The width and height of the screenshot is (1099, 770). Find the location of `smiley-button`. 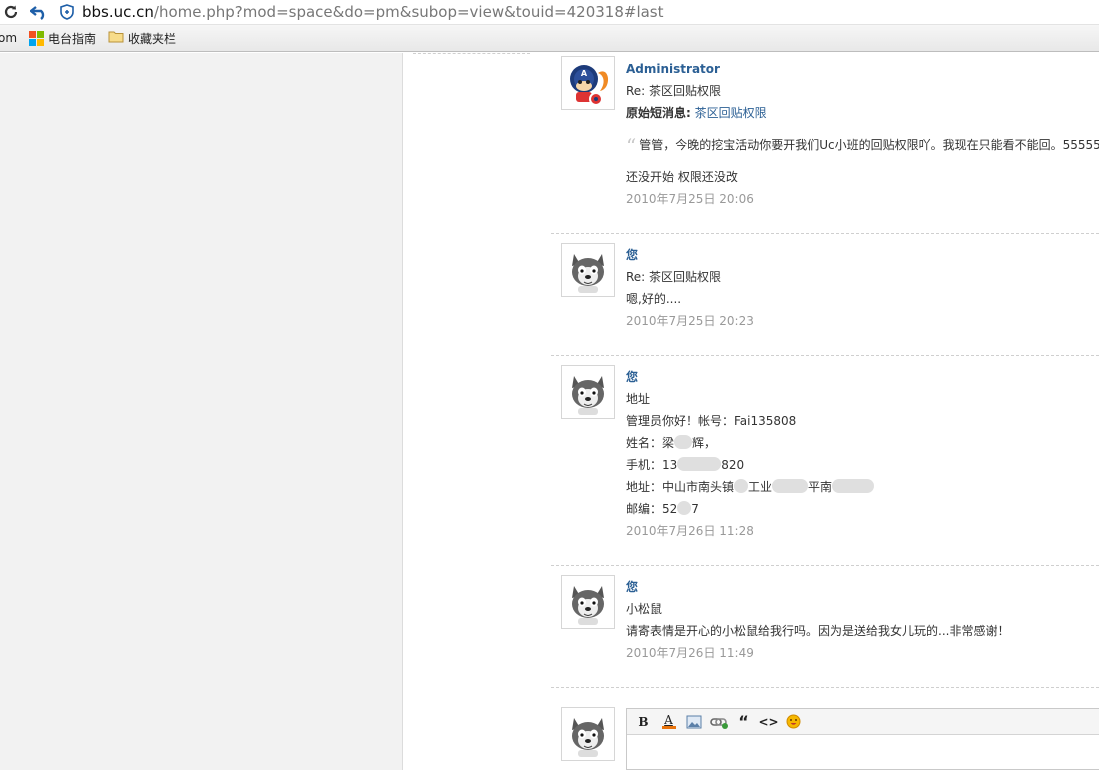

smiley-button is located at coordinates (793, 722).